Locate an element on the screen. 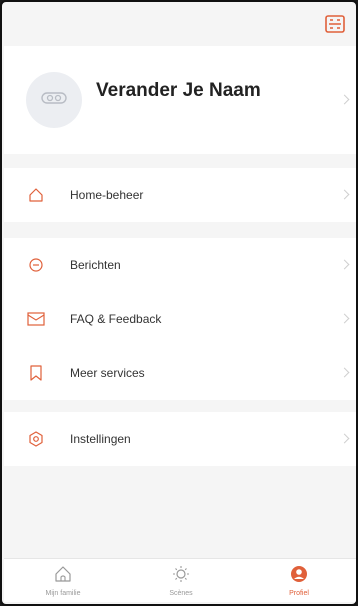  tab-bar: Mijn familie Scènes Profiel is located at coordinates (180, 580).